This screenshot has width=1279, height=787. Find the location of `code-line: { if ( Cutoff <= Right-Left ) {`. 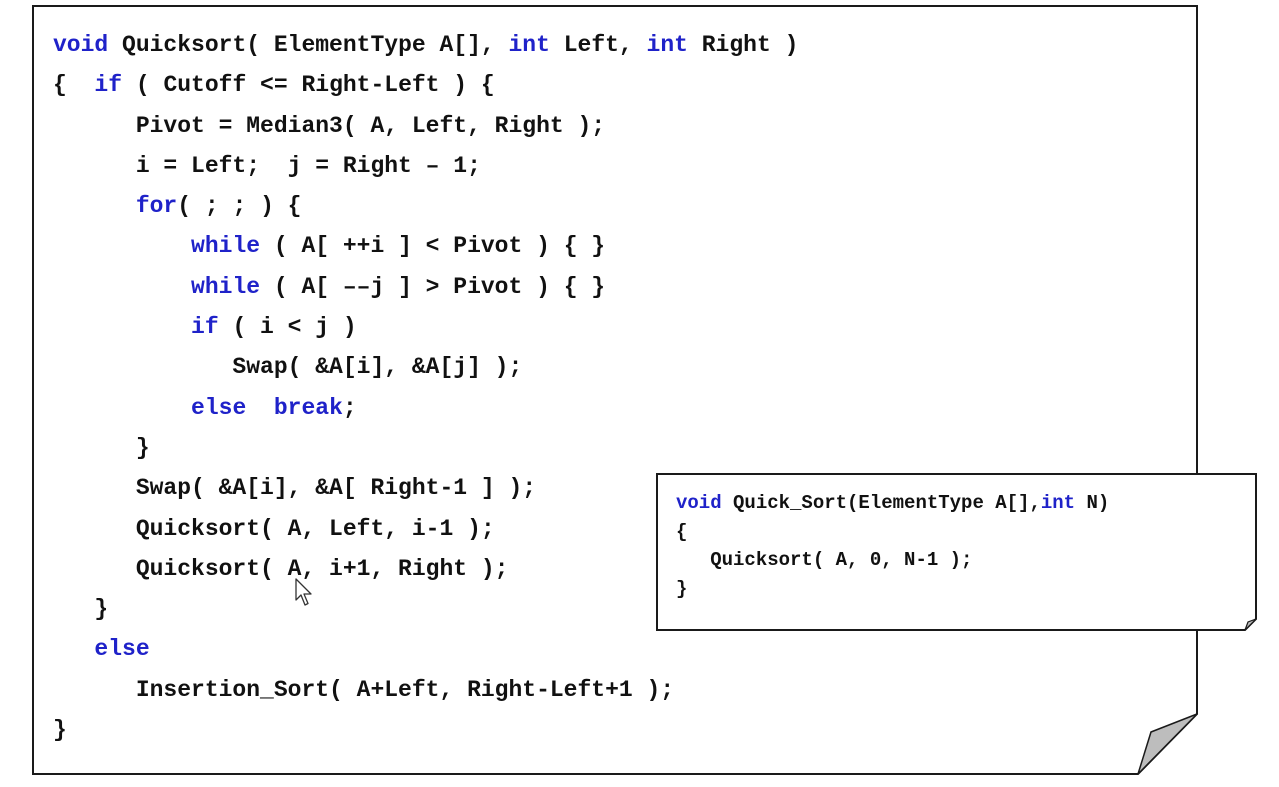

code-line: { if ( Cutoff <= Right-Left ) { is located at coordinates (425, 85).